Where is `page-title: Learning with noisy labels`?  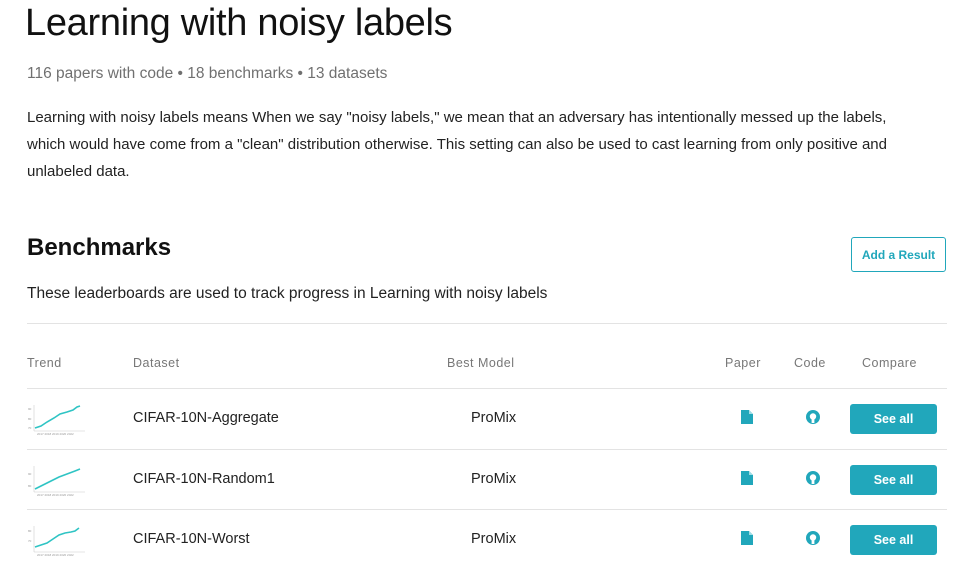
page-title: Learning with noisy labels is located at coordinates (239, 23).